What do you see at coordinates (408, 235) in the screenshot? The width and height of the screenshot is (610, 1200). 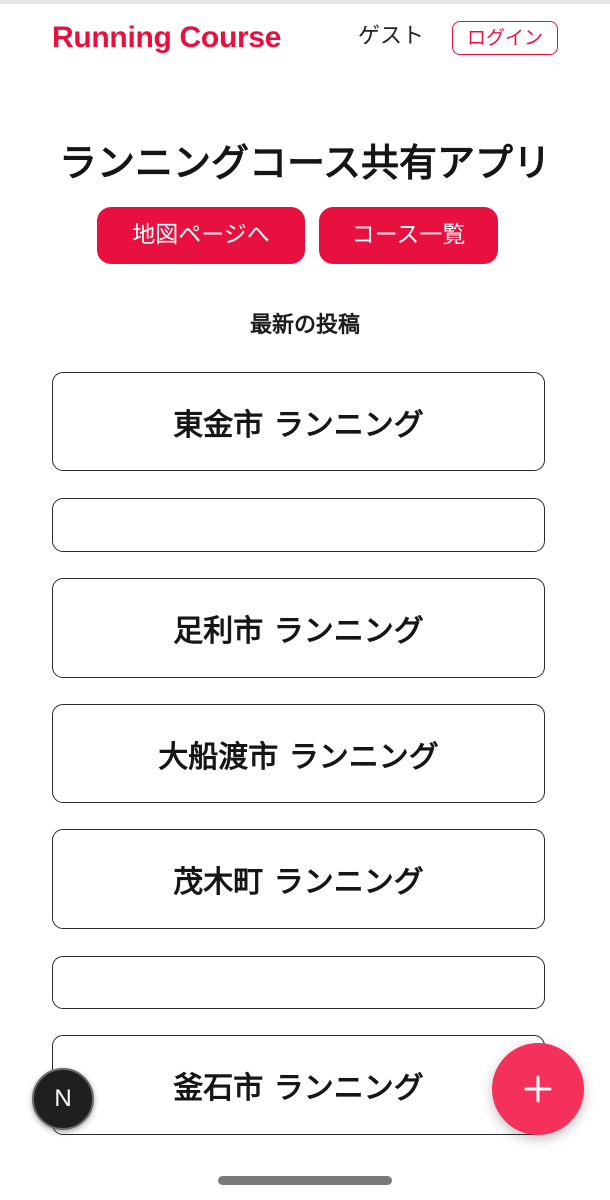 I see `course-list-button: コース一覧` at bounding box center [408, 235].